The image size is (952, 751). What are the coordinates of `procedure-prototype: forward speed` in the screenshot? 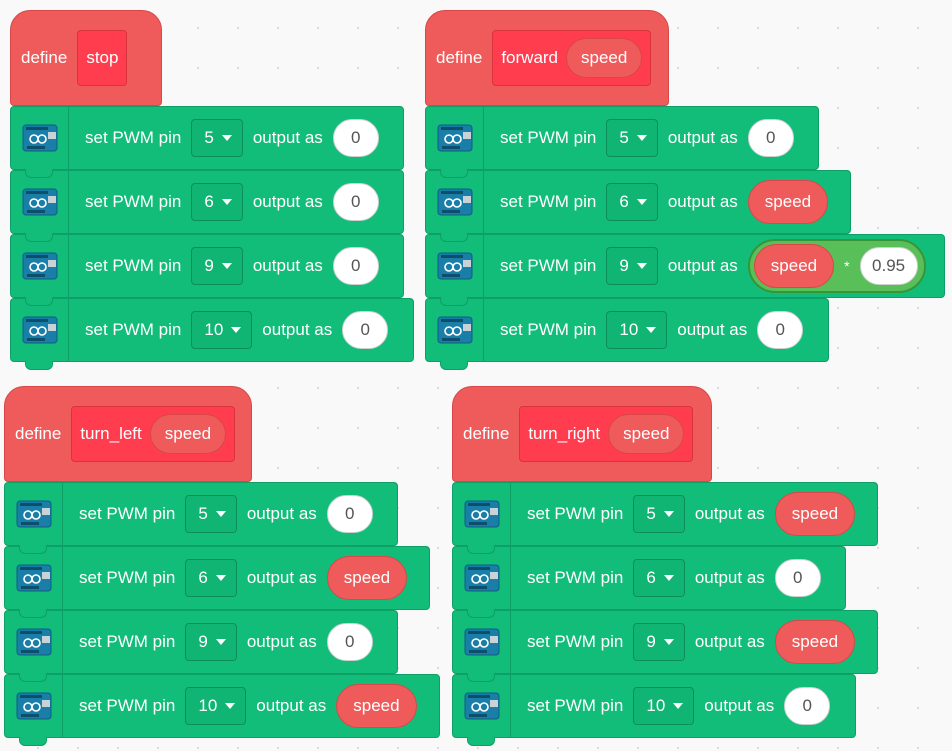 It's located at (572, 58).